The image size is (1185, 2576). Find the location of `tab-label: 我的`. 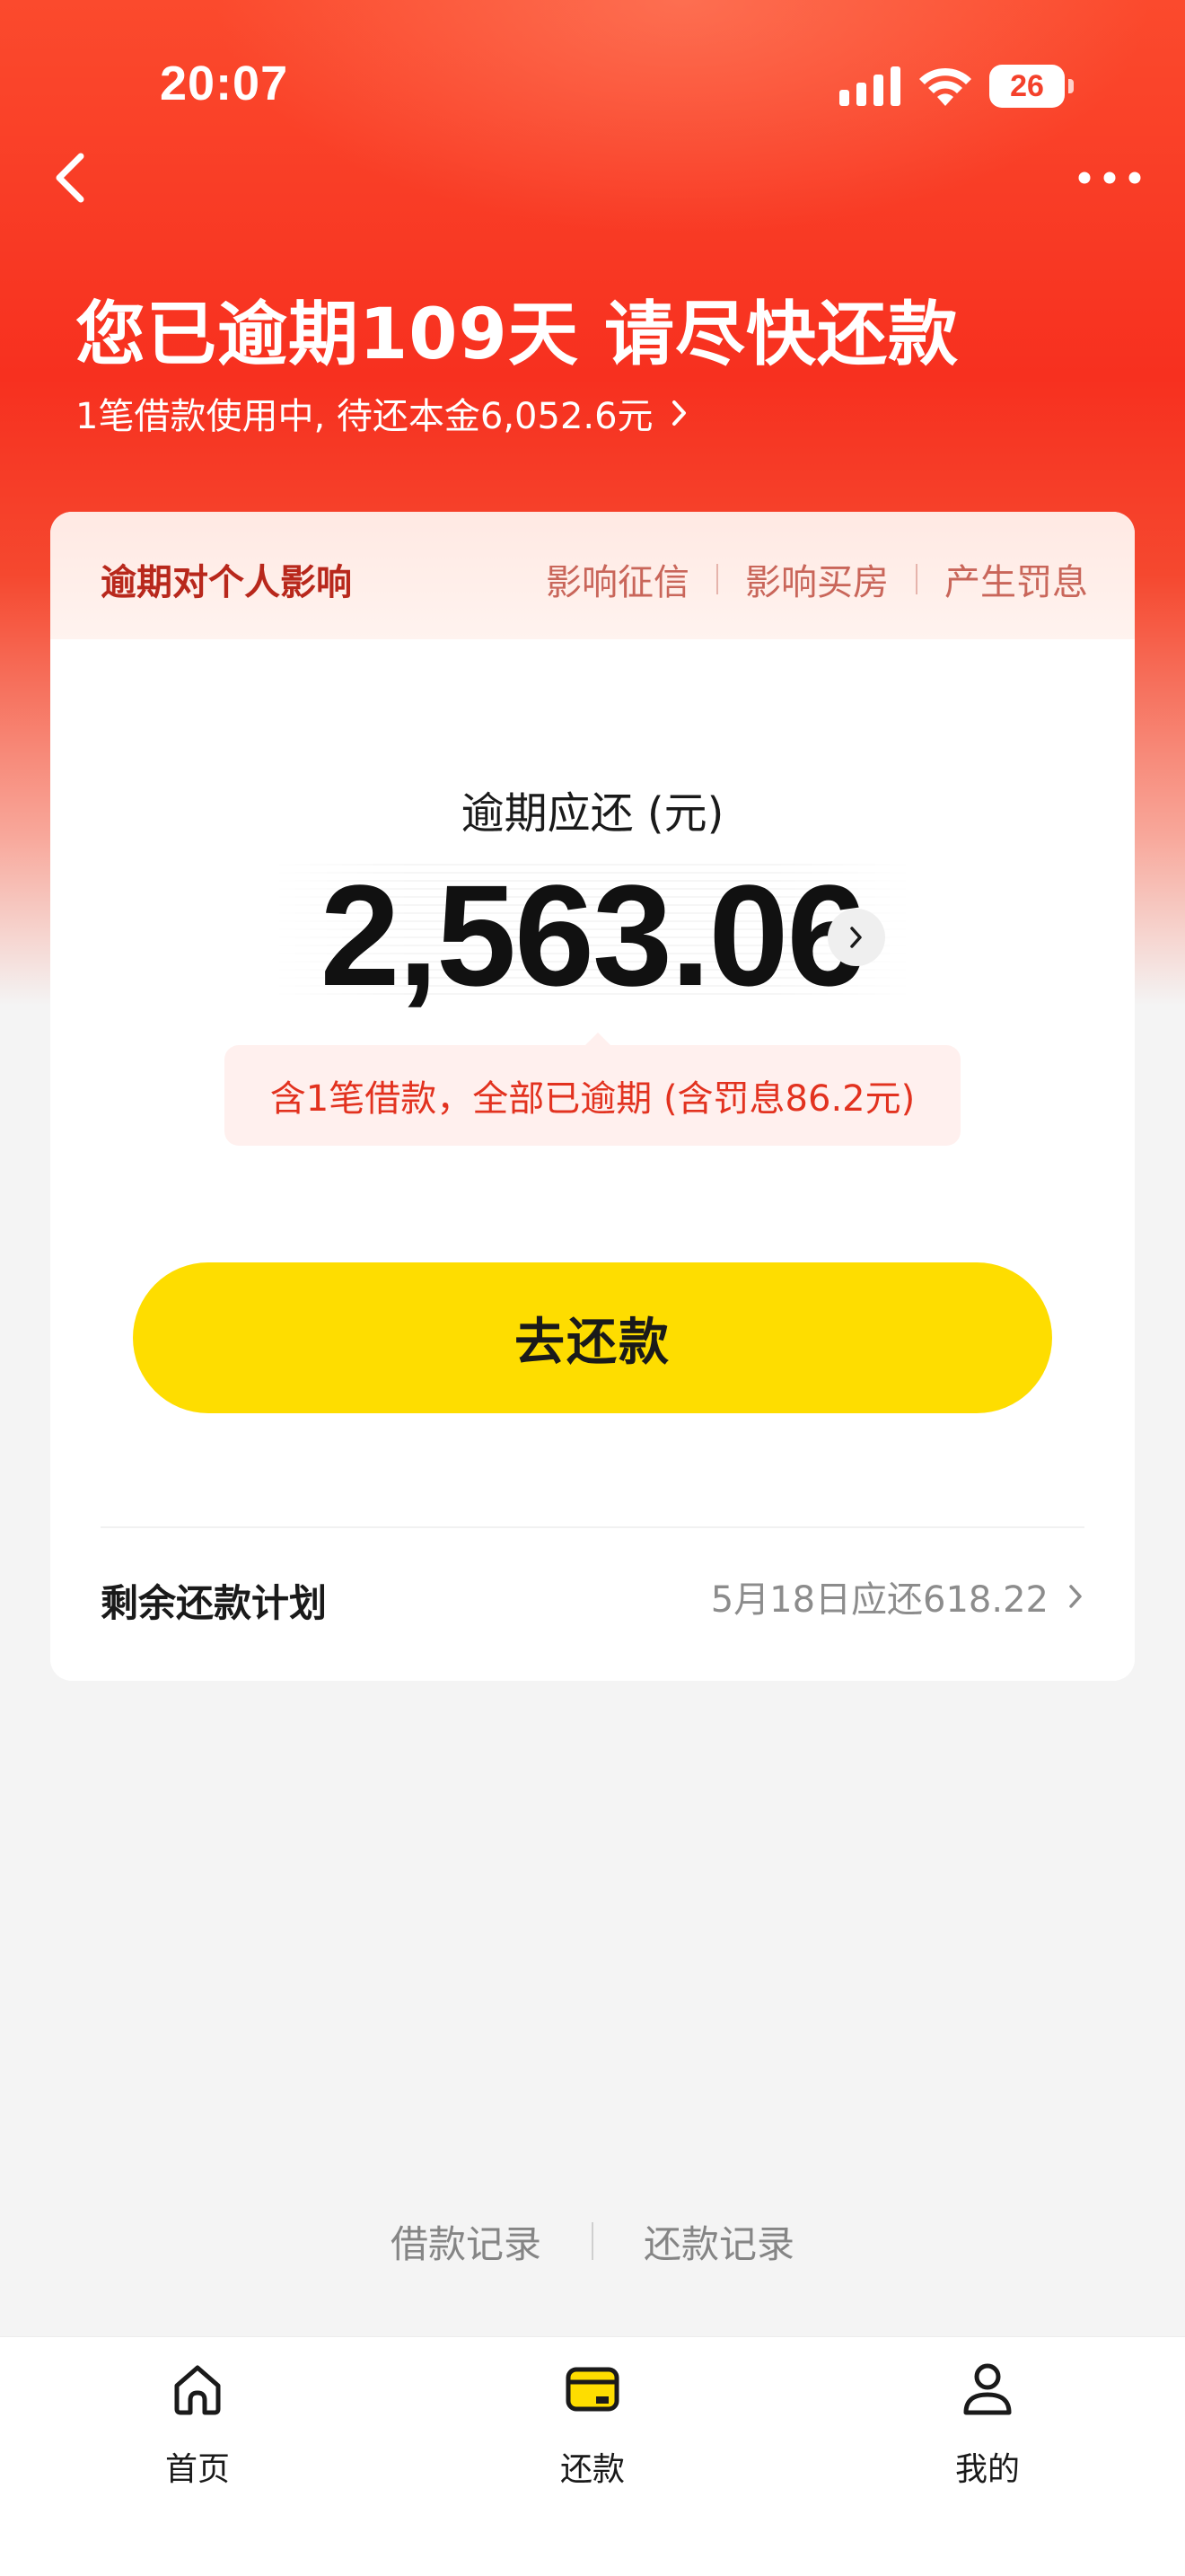

tab-label: 我的 is located at coordinates (987, 2469).